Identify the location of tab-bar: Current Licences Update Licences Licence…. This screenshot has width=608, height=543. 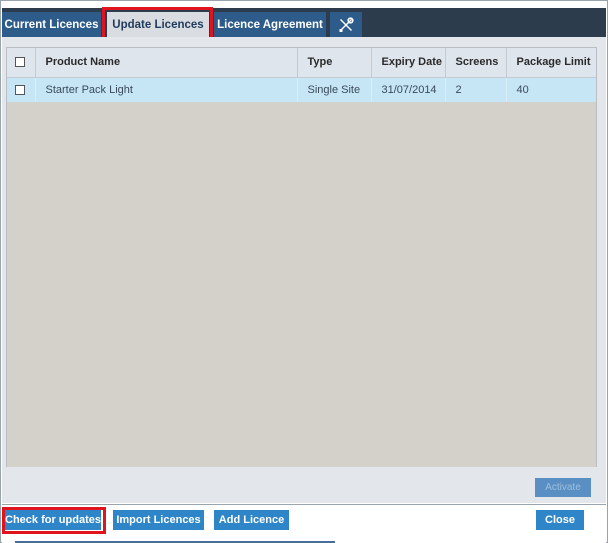
(304, 22).